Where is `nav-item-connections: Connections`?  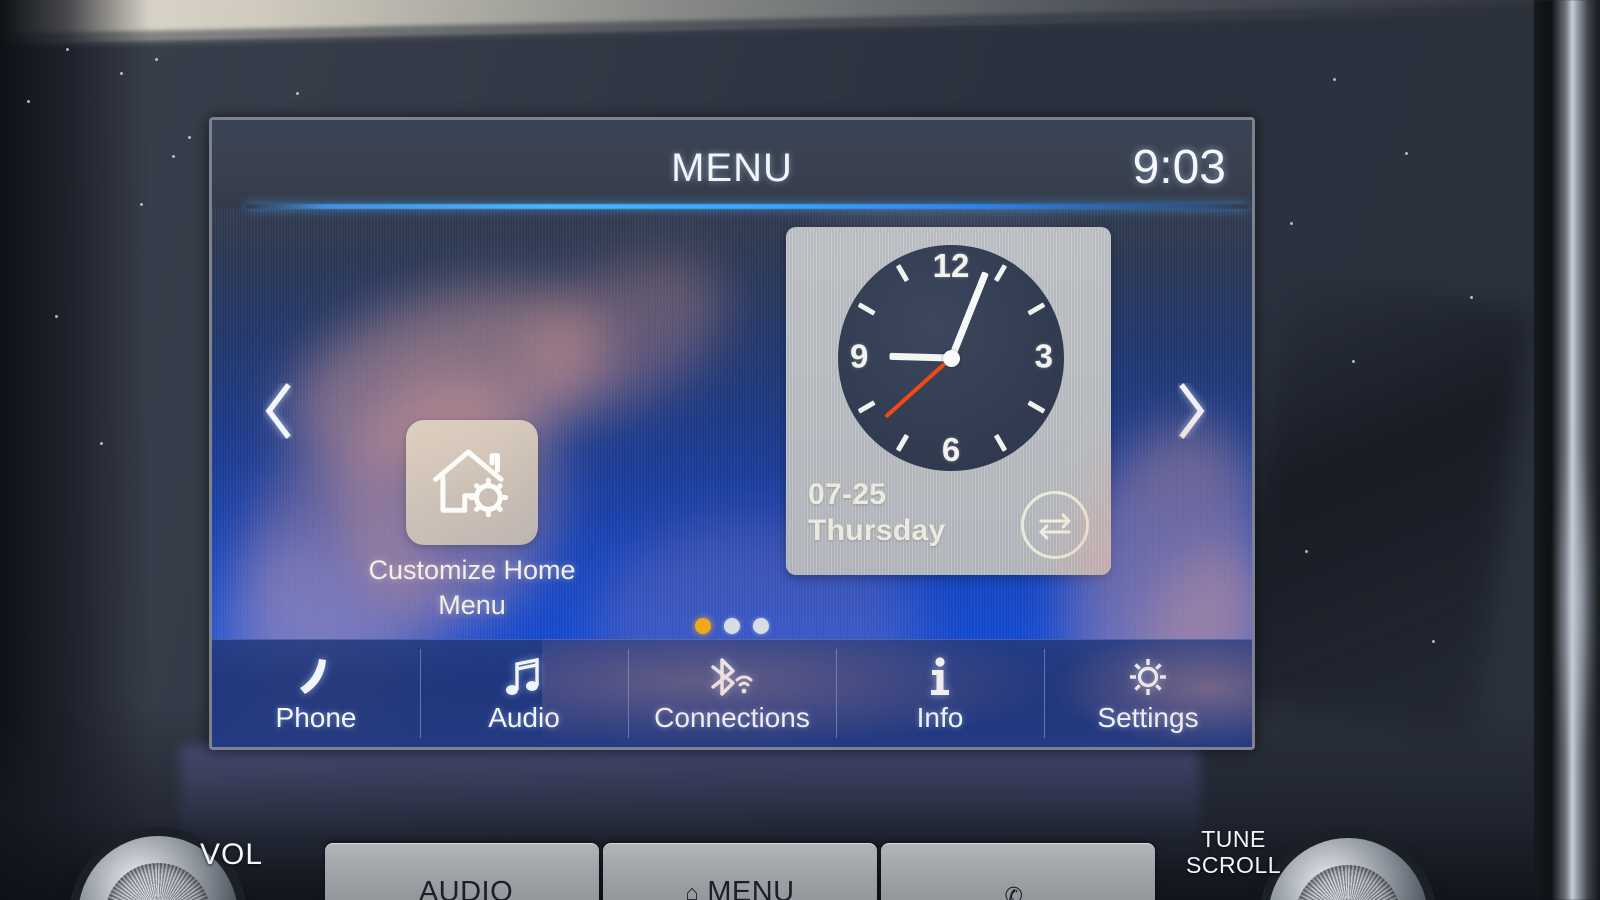
nav-item-connections: Connections is located at coordinates (732, 693).